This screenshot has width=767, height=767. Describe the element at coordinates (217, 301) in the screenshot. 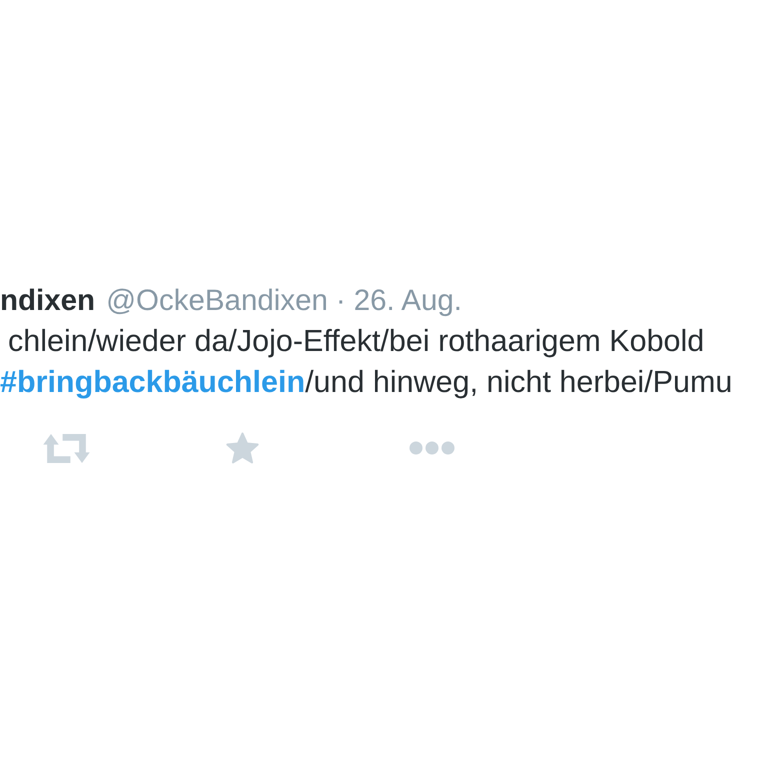

I see `author-handle: @OckeBandixen` at that location.